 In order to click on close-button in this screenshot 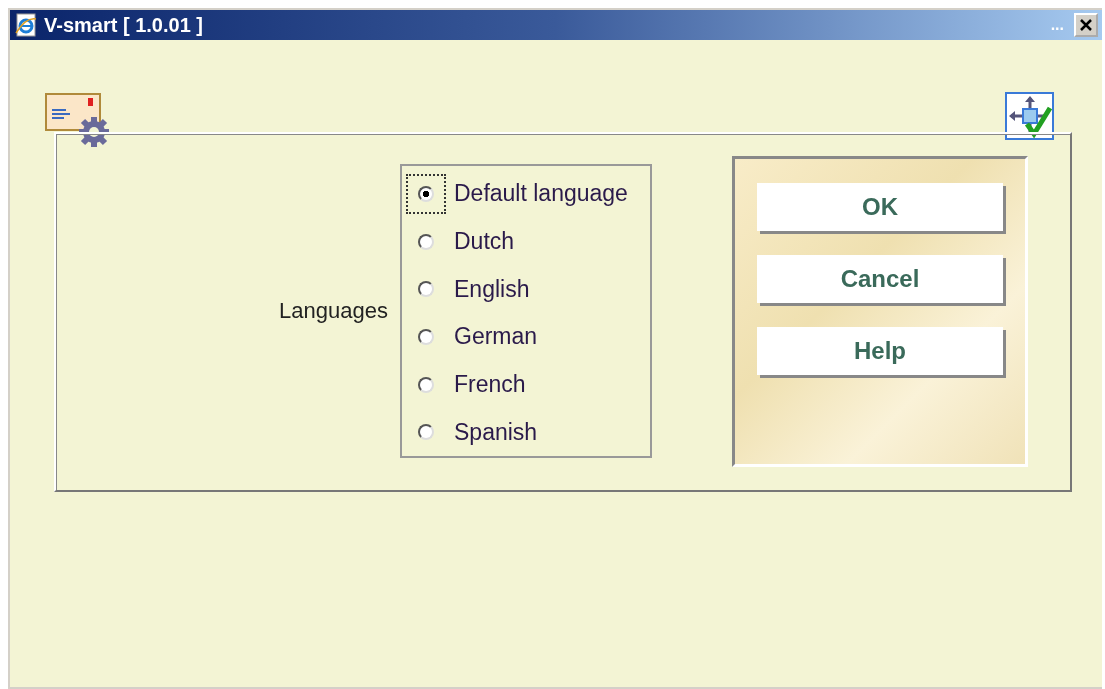, I will do `click(1086, 25)`.